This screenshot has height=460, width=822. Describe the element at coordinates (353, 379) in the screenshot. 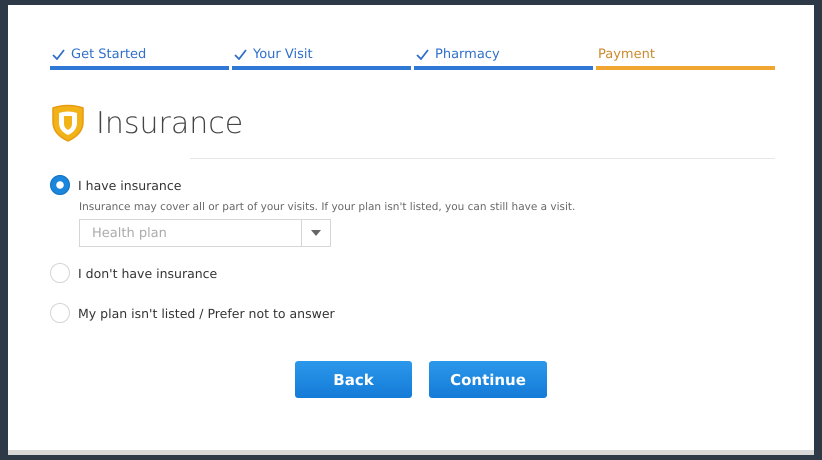

I see `back-button: Back` at that location.